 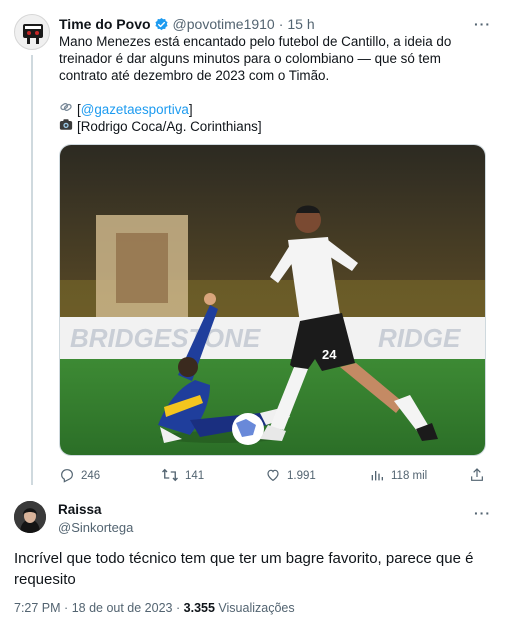 What do you see at coordinates (67, 476) in the screenshot?
I see `reply-icon` at bounding box center [67, 476].